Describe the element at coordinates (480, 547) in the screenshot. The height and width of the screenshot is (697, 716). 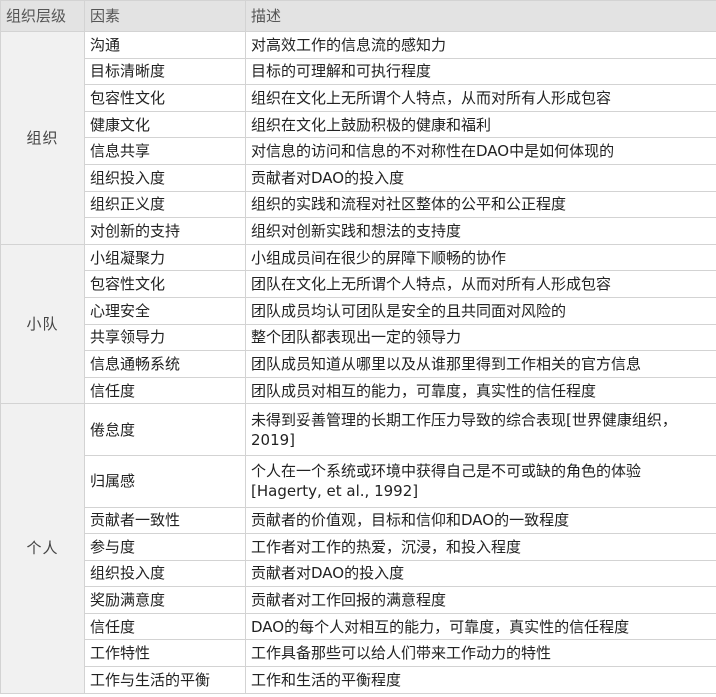
I see `description-cell: 工作者对工作的热爱，沉浸，和投入程度` at that location.